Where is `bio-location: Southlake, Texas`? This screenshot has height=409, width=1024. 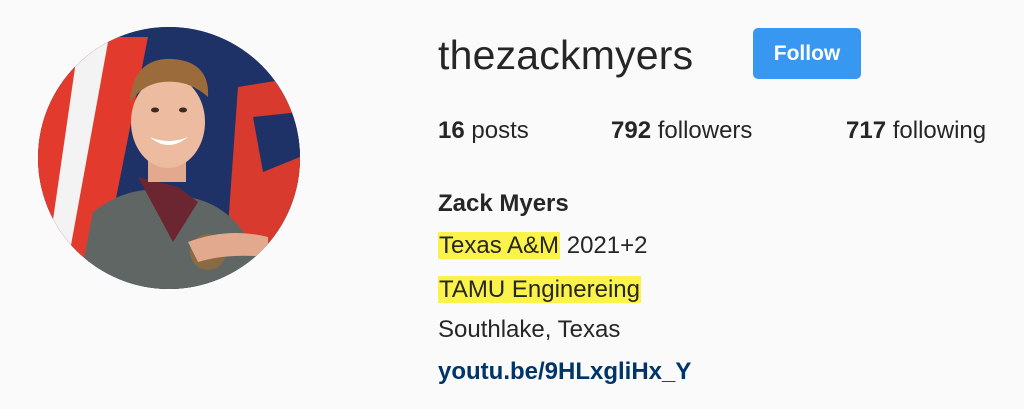
bio-location: Southlake, Texas is located at coordinates (529, 329).